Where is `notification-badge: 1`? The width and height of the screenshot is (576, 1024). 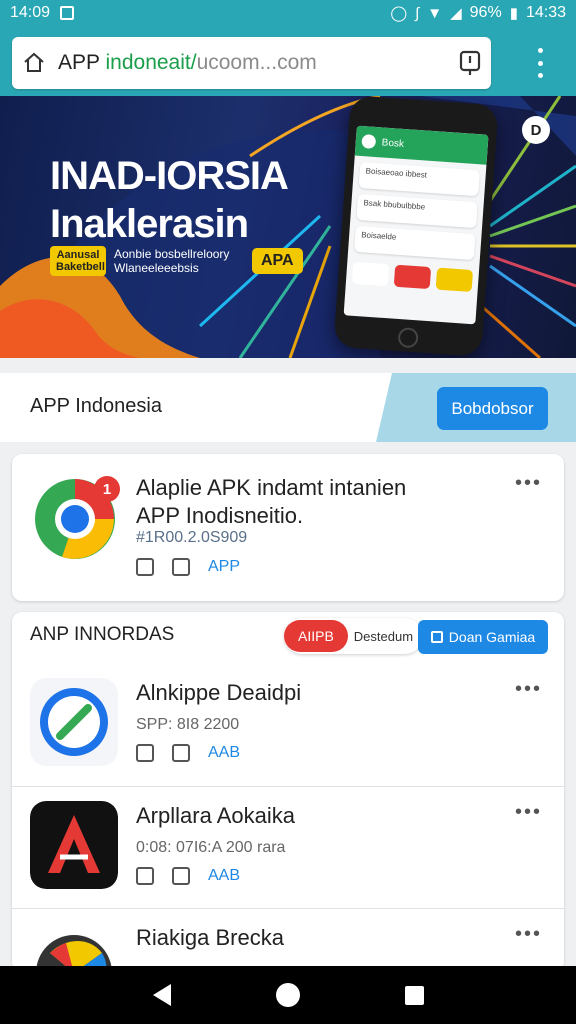 notification-badge: 1 is located at coordinates (107, 489).